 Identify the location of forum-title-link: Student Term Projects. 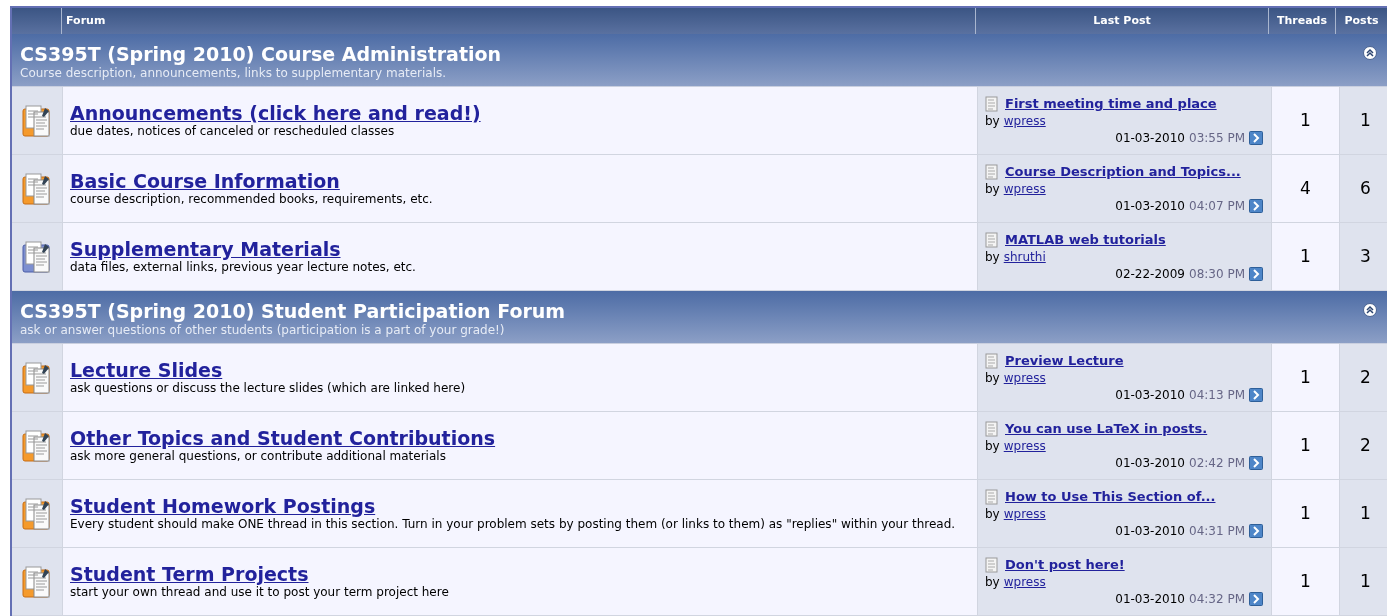
(189, 574).